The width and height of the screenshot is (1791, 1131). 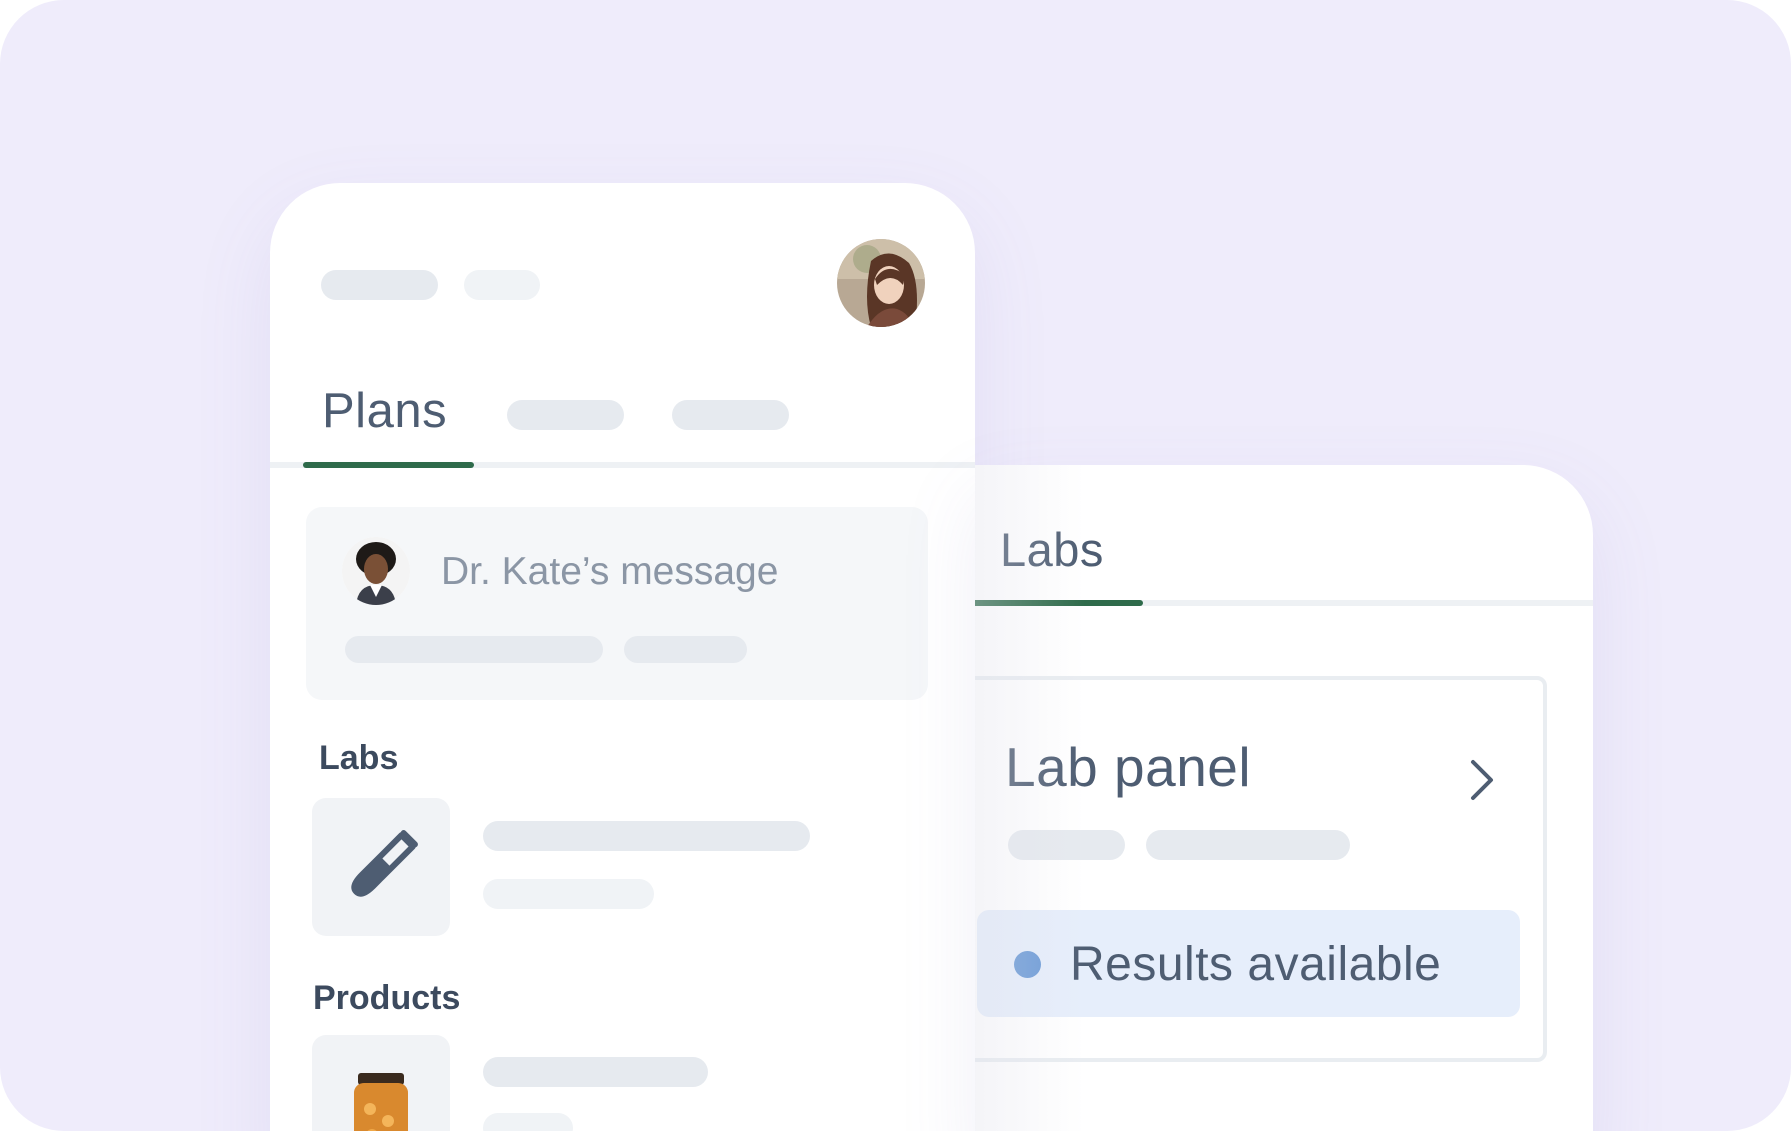 What do you see at coordinates (1052, 549) in the screenshot?
I see `tab-labs: Labs` at bounding box center [1052, 549].